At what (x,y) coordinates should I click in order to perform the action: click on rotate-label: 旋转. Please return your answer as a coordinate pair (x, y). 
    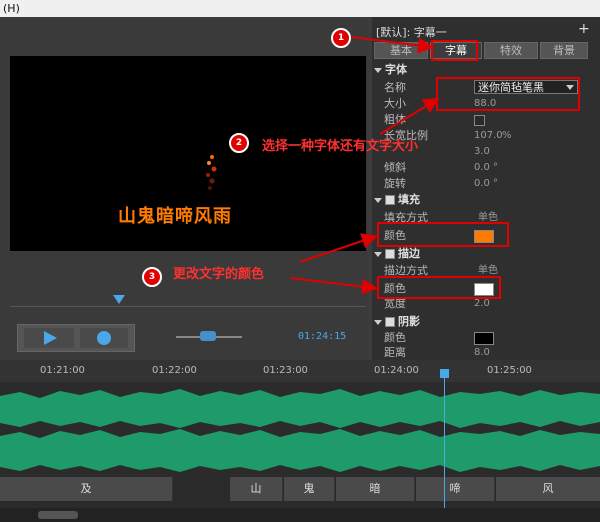
    Looking at the image, I should click on (395, 183).